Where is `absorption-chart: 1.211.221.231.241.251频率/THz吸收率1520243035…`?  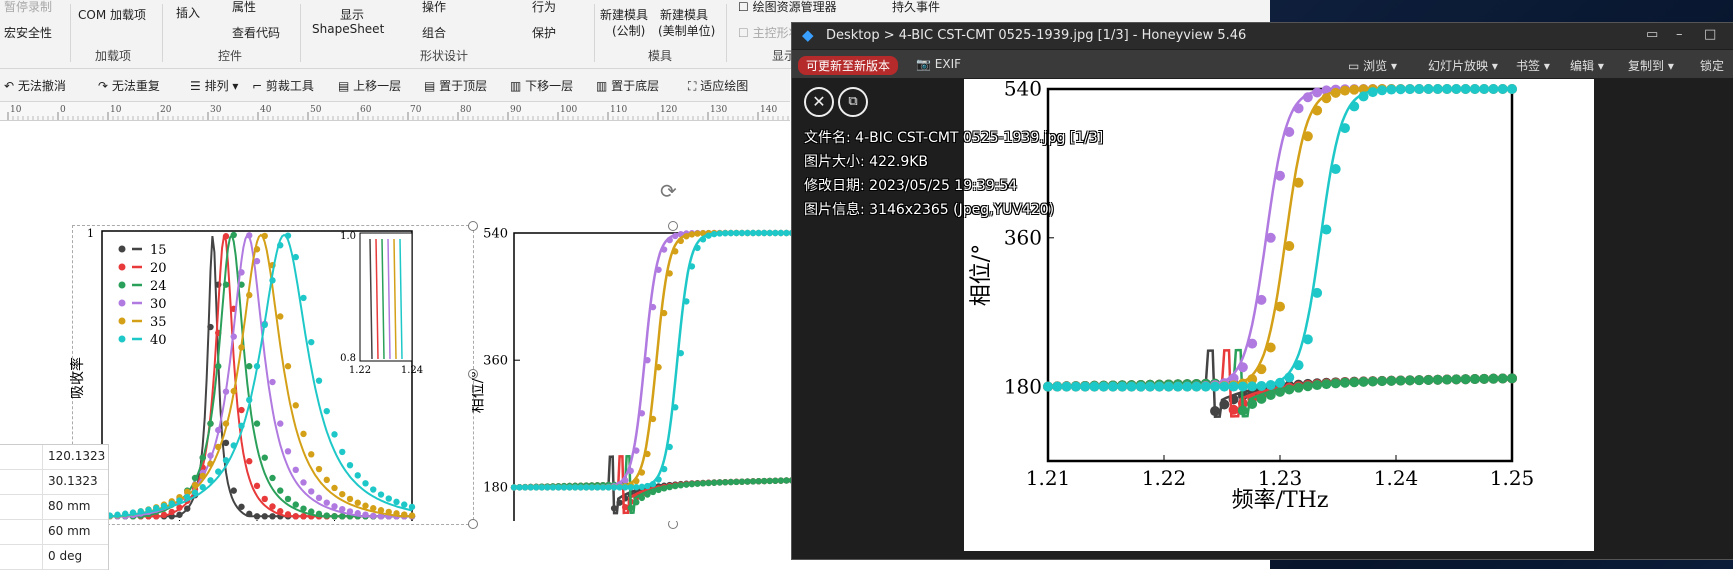
absorption-chart: 1.211.221.231.241.251频率/THz吸收率1520243035… is located at coordinates (246, 374).